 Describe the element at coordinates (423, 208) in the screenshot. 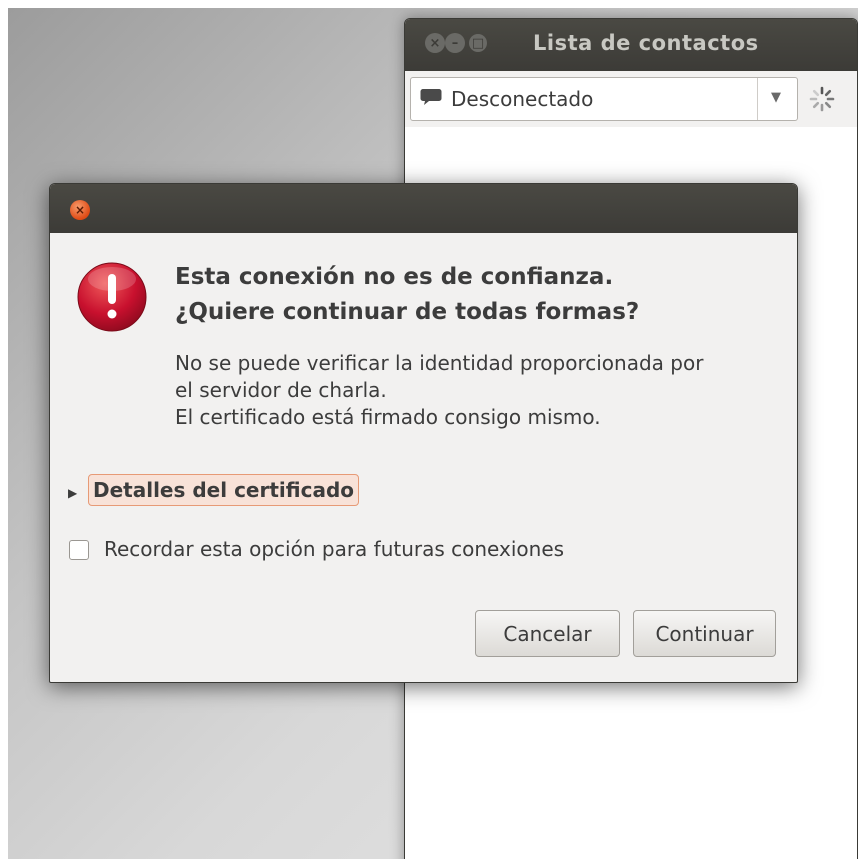

I see `dialog-titlebar: ×` at that location.